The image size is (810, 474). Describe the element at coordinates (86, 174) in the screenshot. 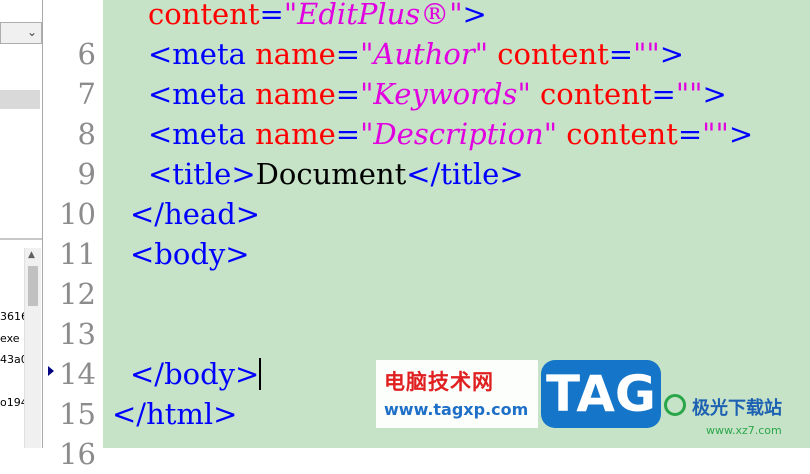

I see `line-number: 9` at that location.